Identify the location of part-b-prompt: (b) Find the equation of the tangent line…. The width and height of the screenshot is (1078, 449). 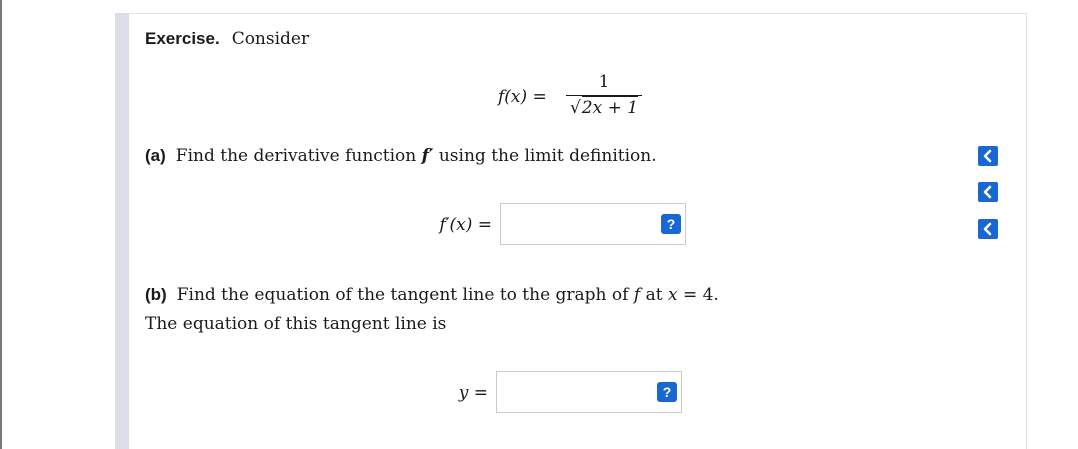
(432, 295).